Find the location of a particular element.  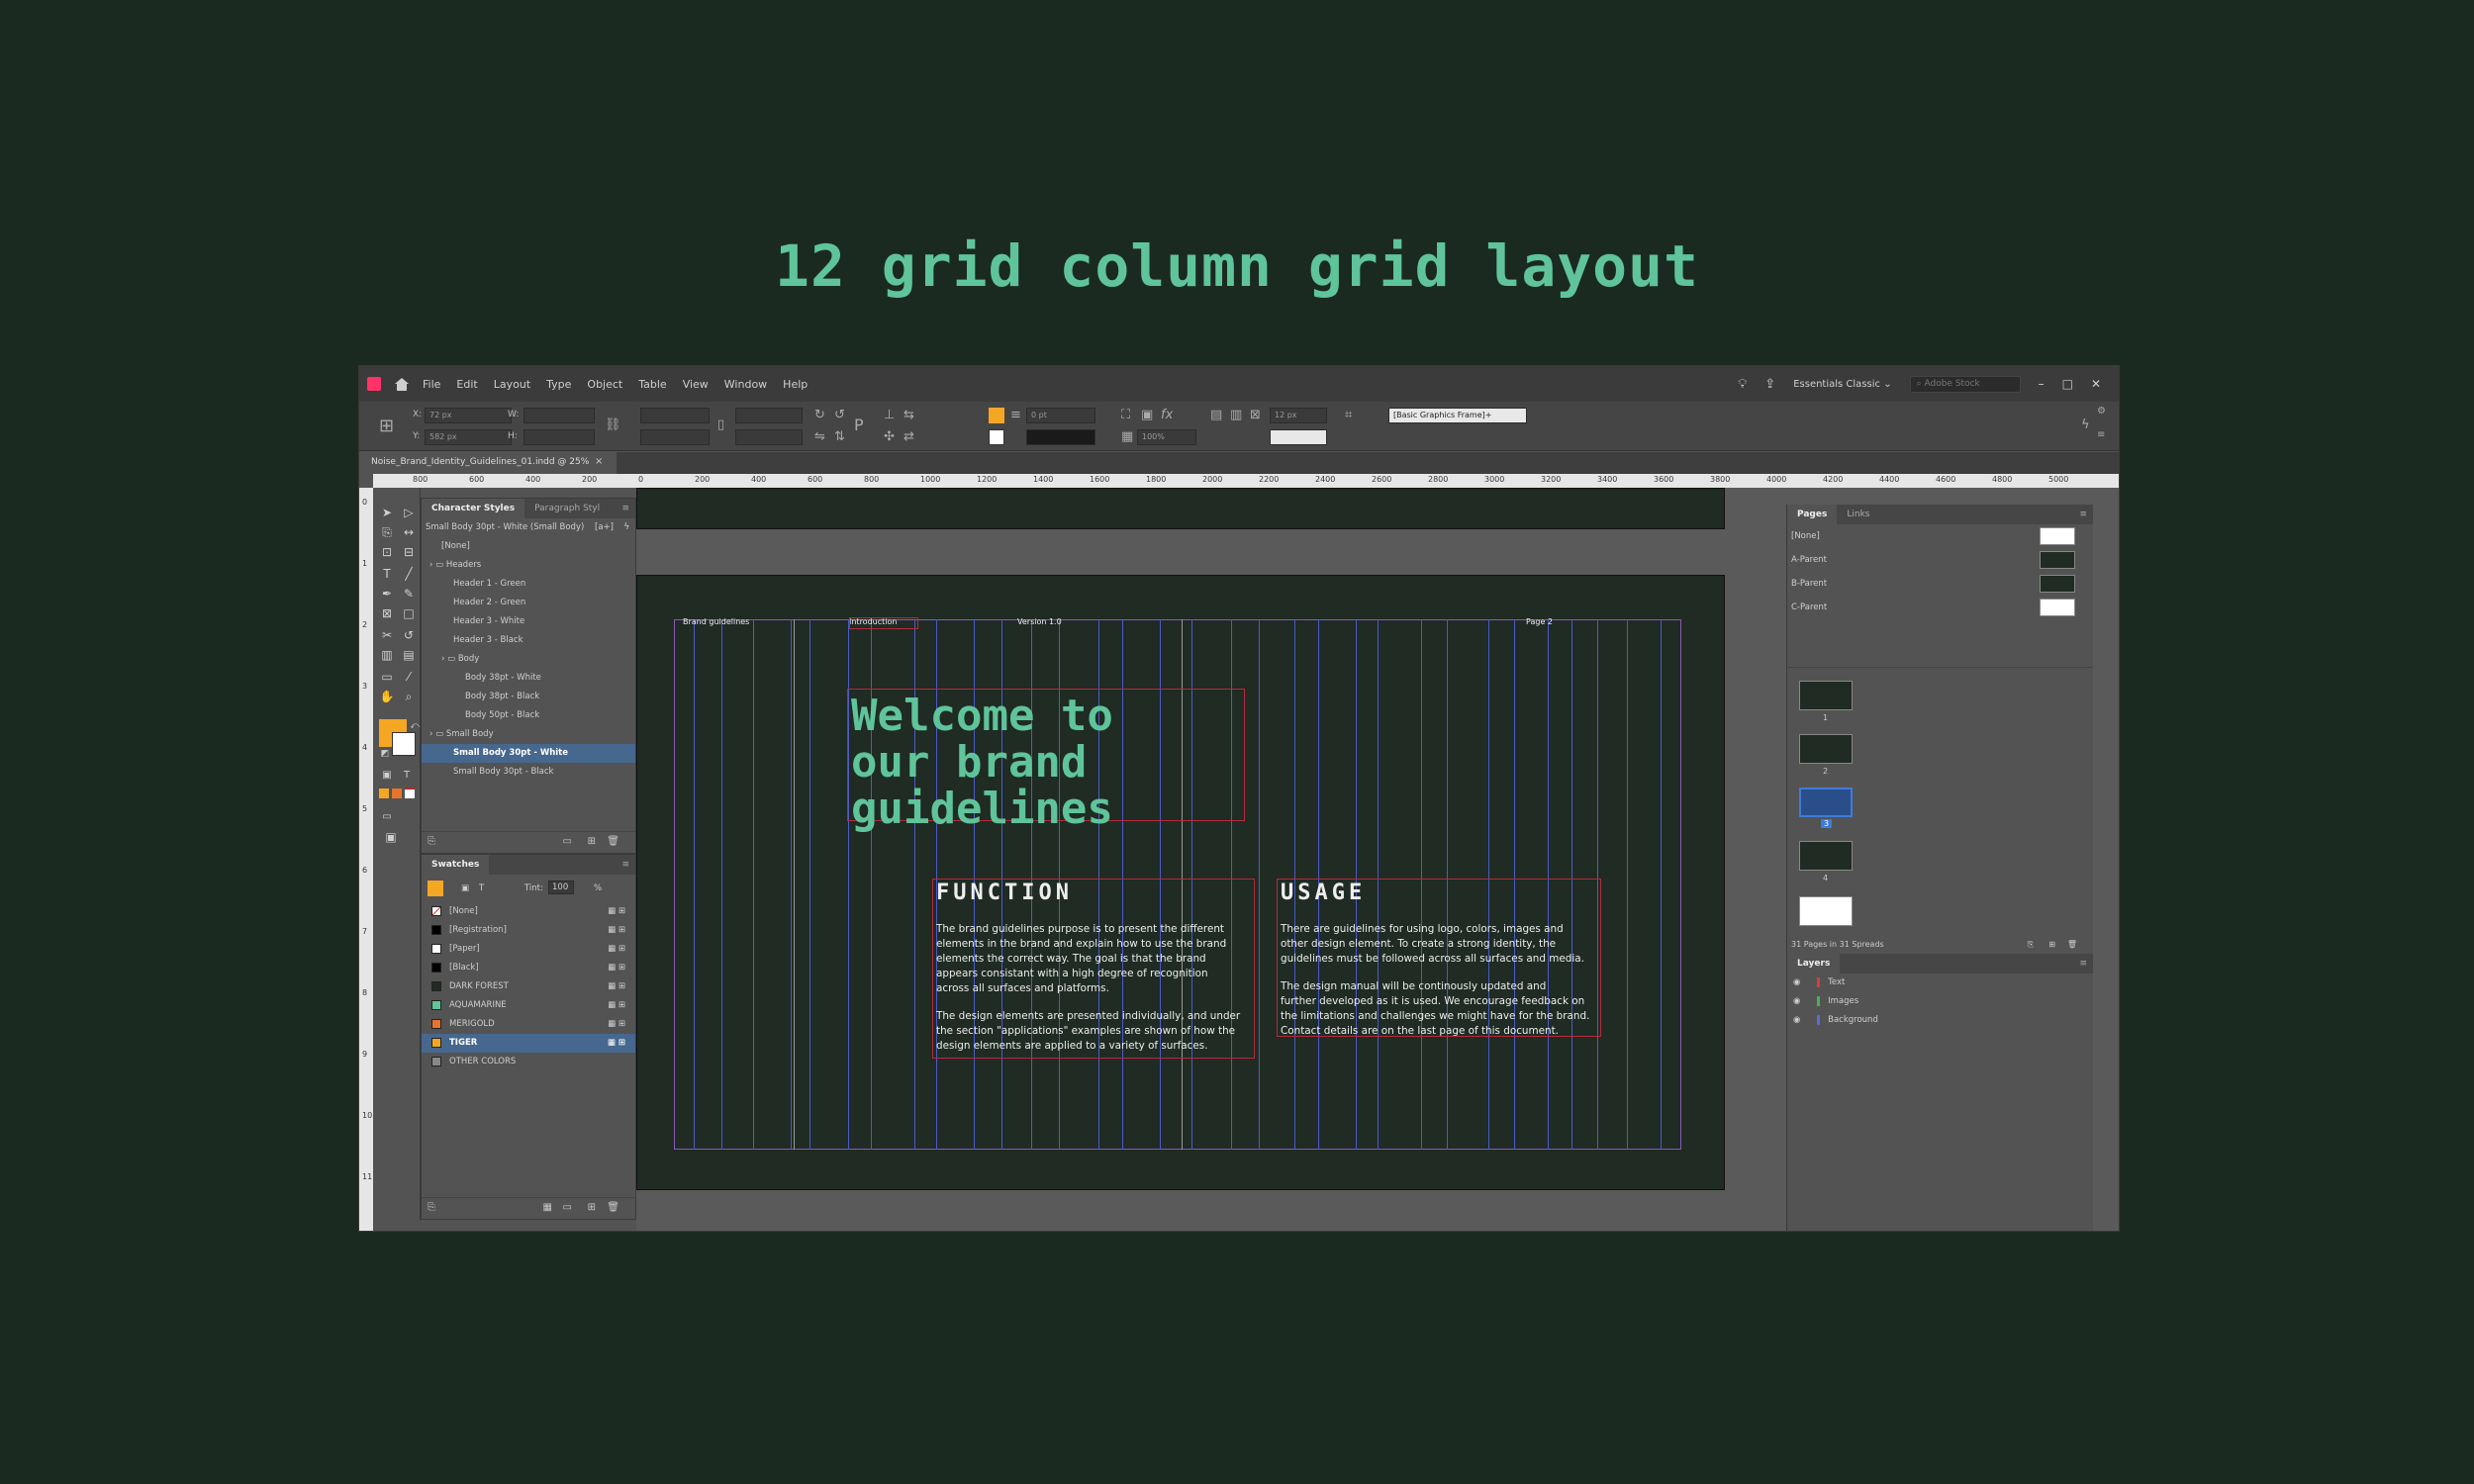

character-style-item: › ▭ Body is located at coordinates (528, 659).